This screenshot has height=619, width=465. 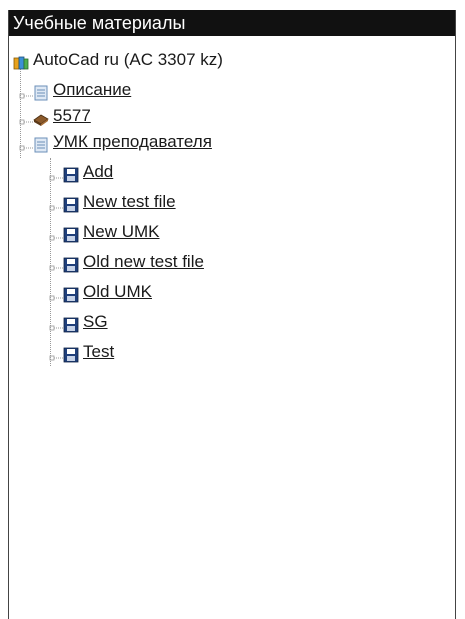 What do you see at coordinates (98, 352) in the screenshot?
I see `tree-item-label: Test` at bounding box center [98, 352].